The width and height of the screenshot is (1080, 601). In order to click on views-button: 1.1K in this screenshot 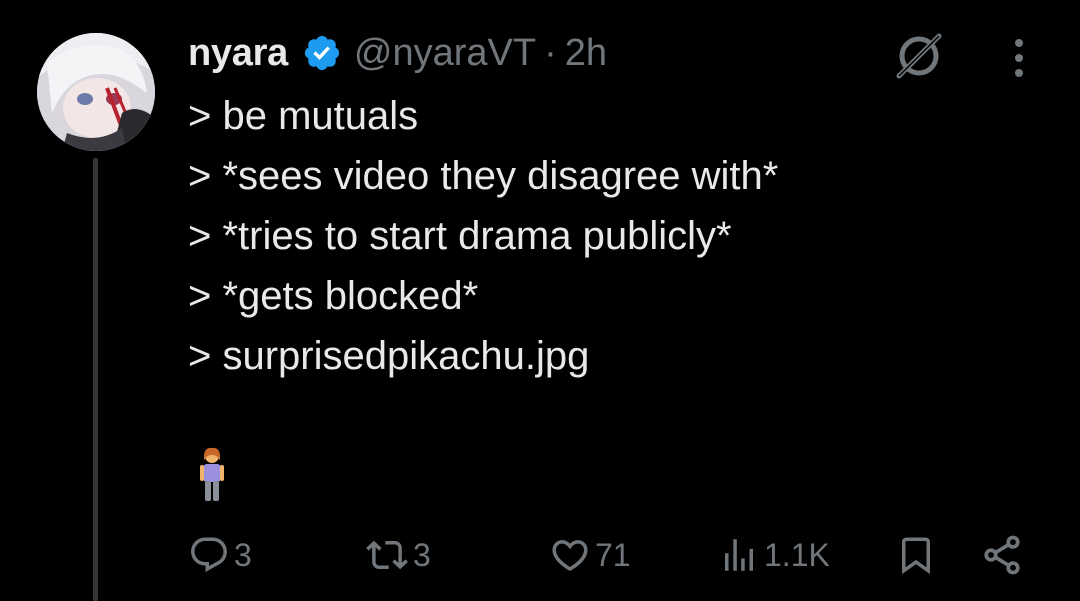, I will do `click(774, 555)`.